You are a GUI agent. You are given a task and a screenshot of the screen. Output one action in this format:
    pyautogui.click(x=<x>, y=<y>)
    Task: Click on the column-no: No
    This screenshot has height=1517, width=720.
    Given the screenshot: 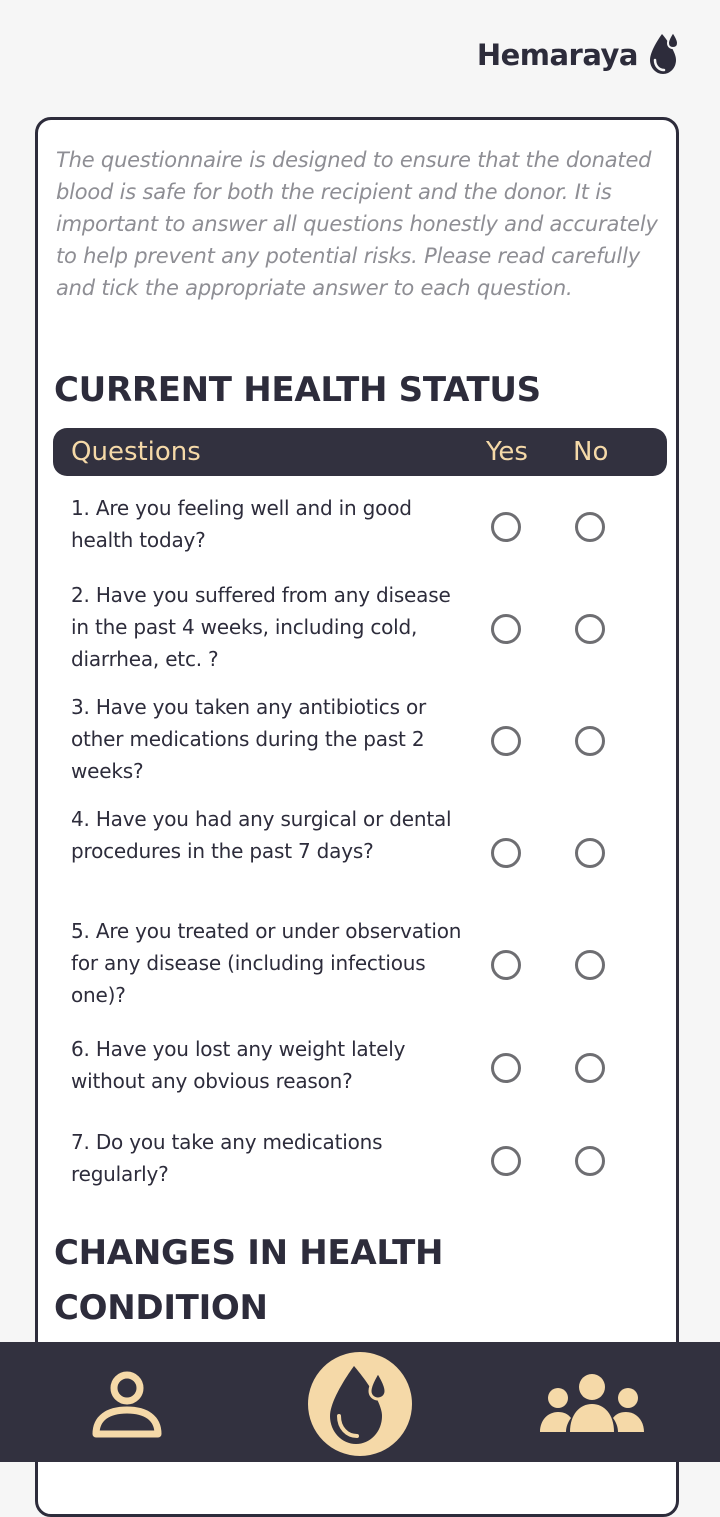 What is the action you would take?
    pyautogui.click(x=591, y=452)
    